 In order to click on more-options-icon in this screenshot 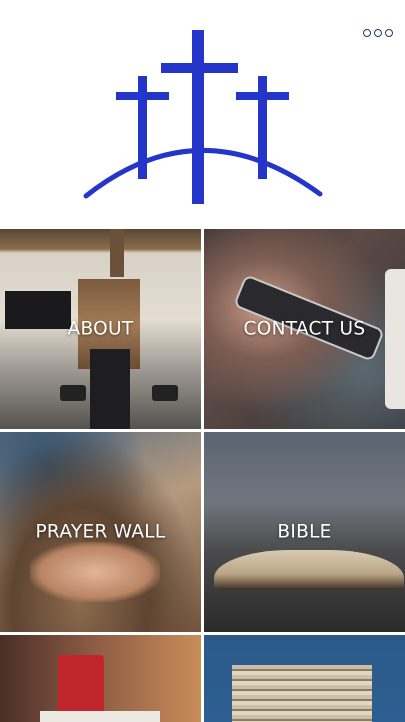, I will do `click(378, 33)`.